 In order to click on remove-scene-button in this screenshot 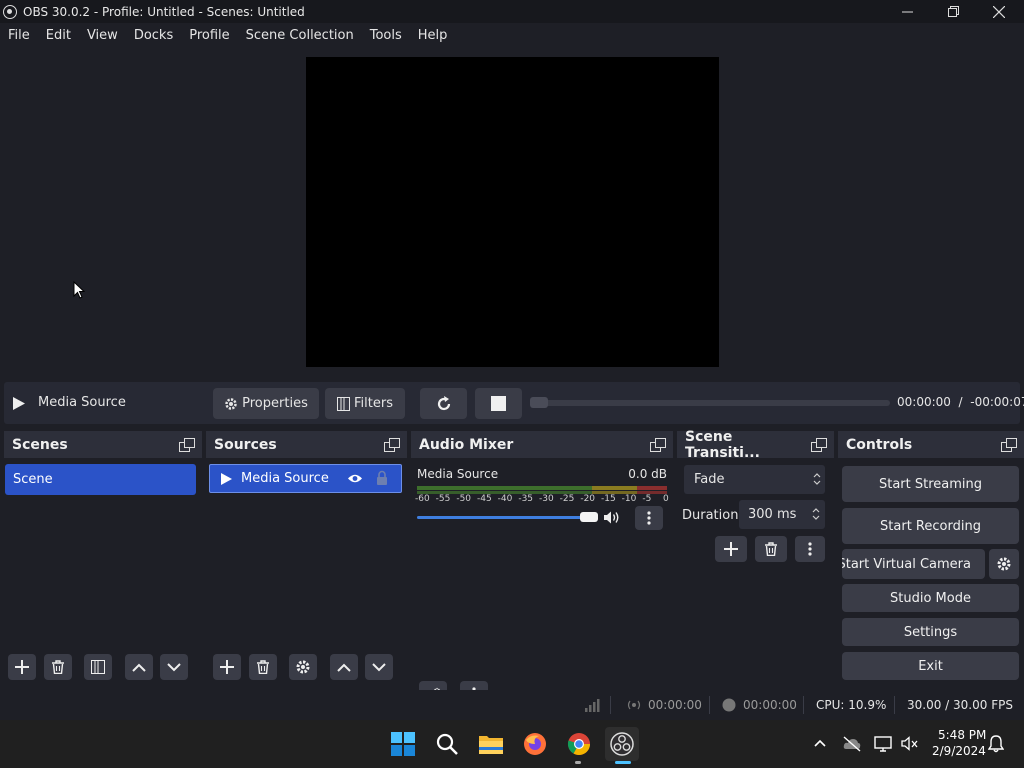, I will do `click(58, 667)`.